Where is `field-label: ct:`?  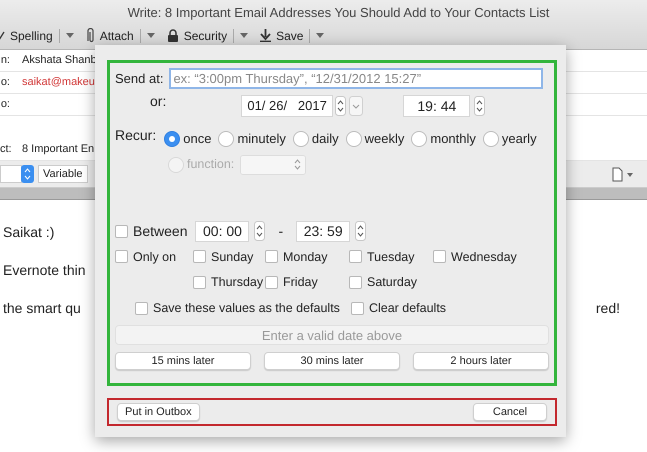 field-label: ct: is located at coordinates (5, 150).